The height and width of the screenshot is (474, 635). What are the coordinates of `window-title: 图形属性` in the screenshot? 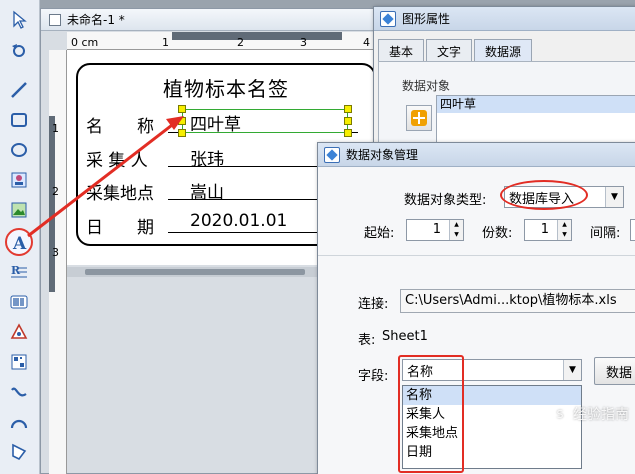 It's located at (426, 19).